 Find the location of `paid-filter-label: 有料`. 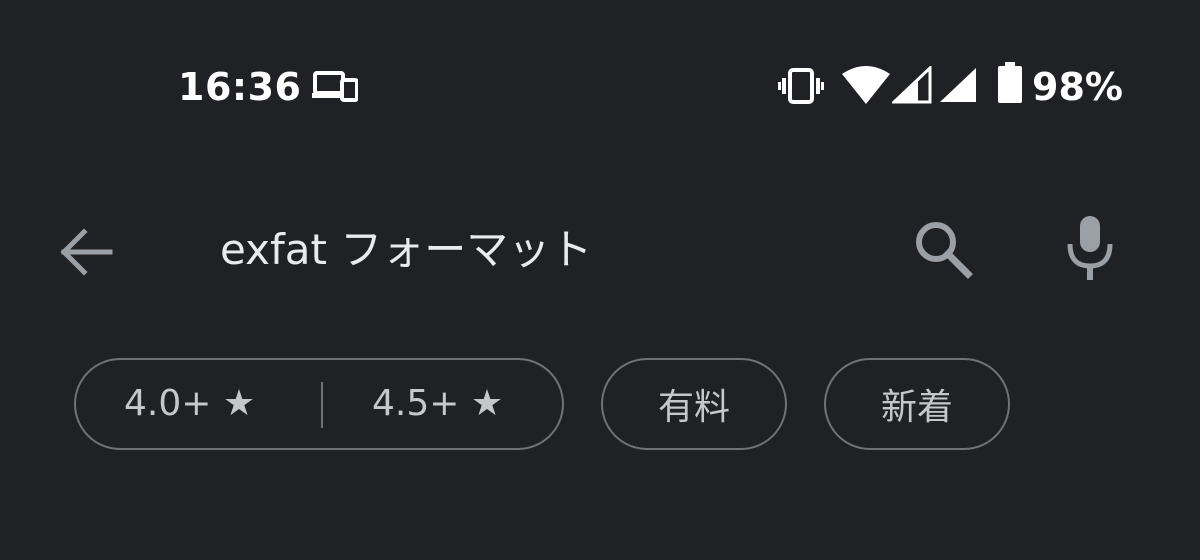

paid-filter-label: 有料 is located at coordinates (693, 407).